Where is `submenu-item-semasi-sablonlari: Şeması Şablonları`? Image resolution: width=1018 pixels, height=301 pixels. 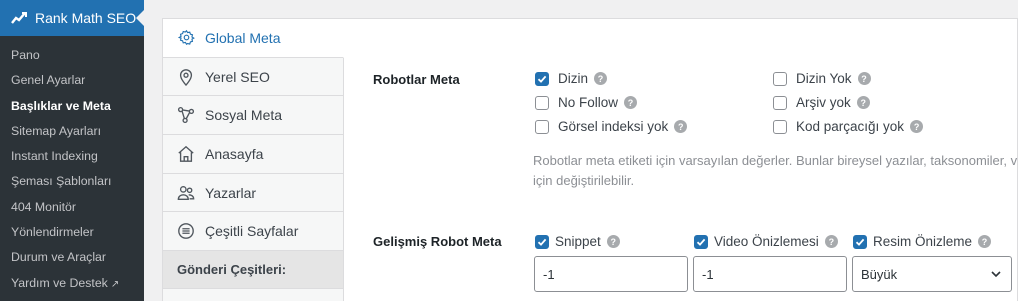 submenu-item-semasi-sablonlari: Şeması Şablonları is located at coordinates (72, 181).